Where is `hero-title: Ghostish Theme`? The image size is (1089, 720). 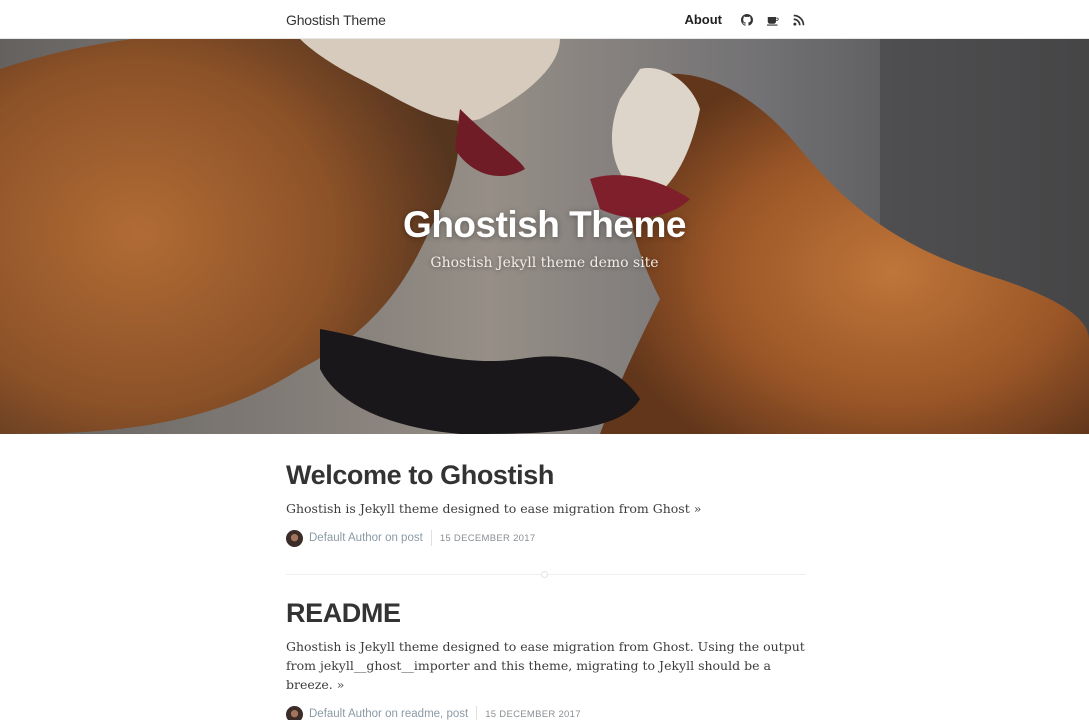 hero-title: Ghostish Theme is located at coordinates (544, 224).